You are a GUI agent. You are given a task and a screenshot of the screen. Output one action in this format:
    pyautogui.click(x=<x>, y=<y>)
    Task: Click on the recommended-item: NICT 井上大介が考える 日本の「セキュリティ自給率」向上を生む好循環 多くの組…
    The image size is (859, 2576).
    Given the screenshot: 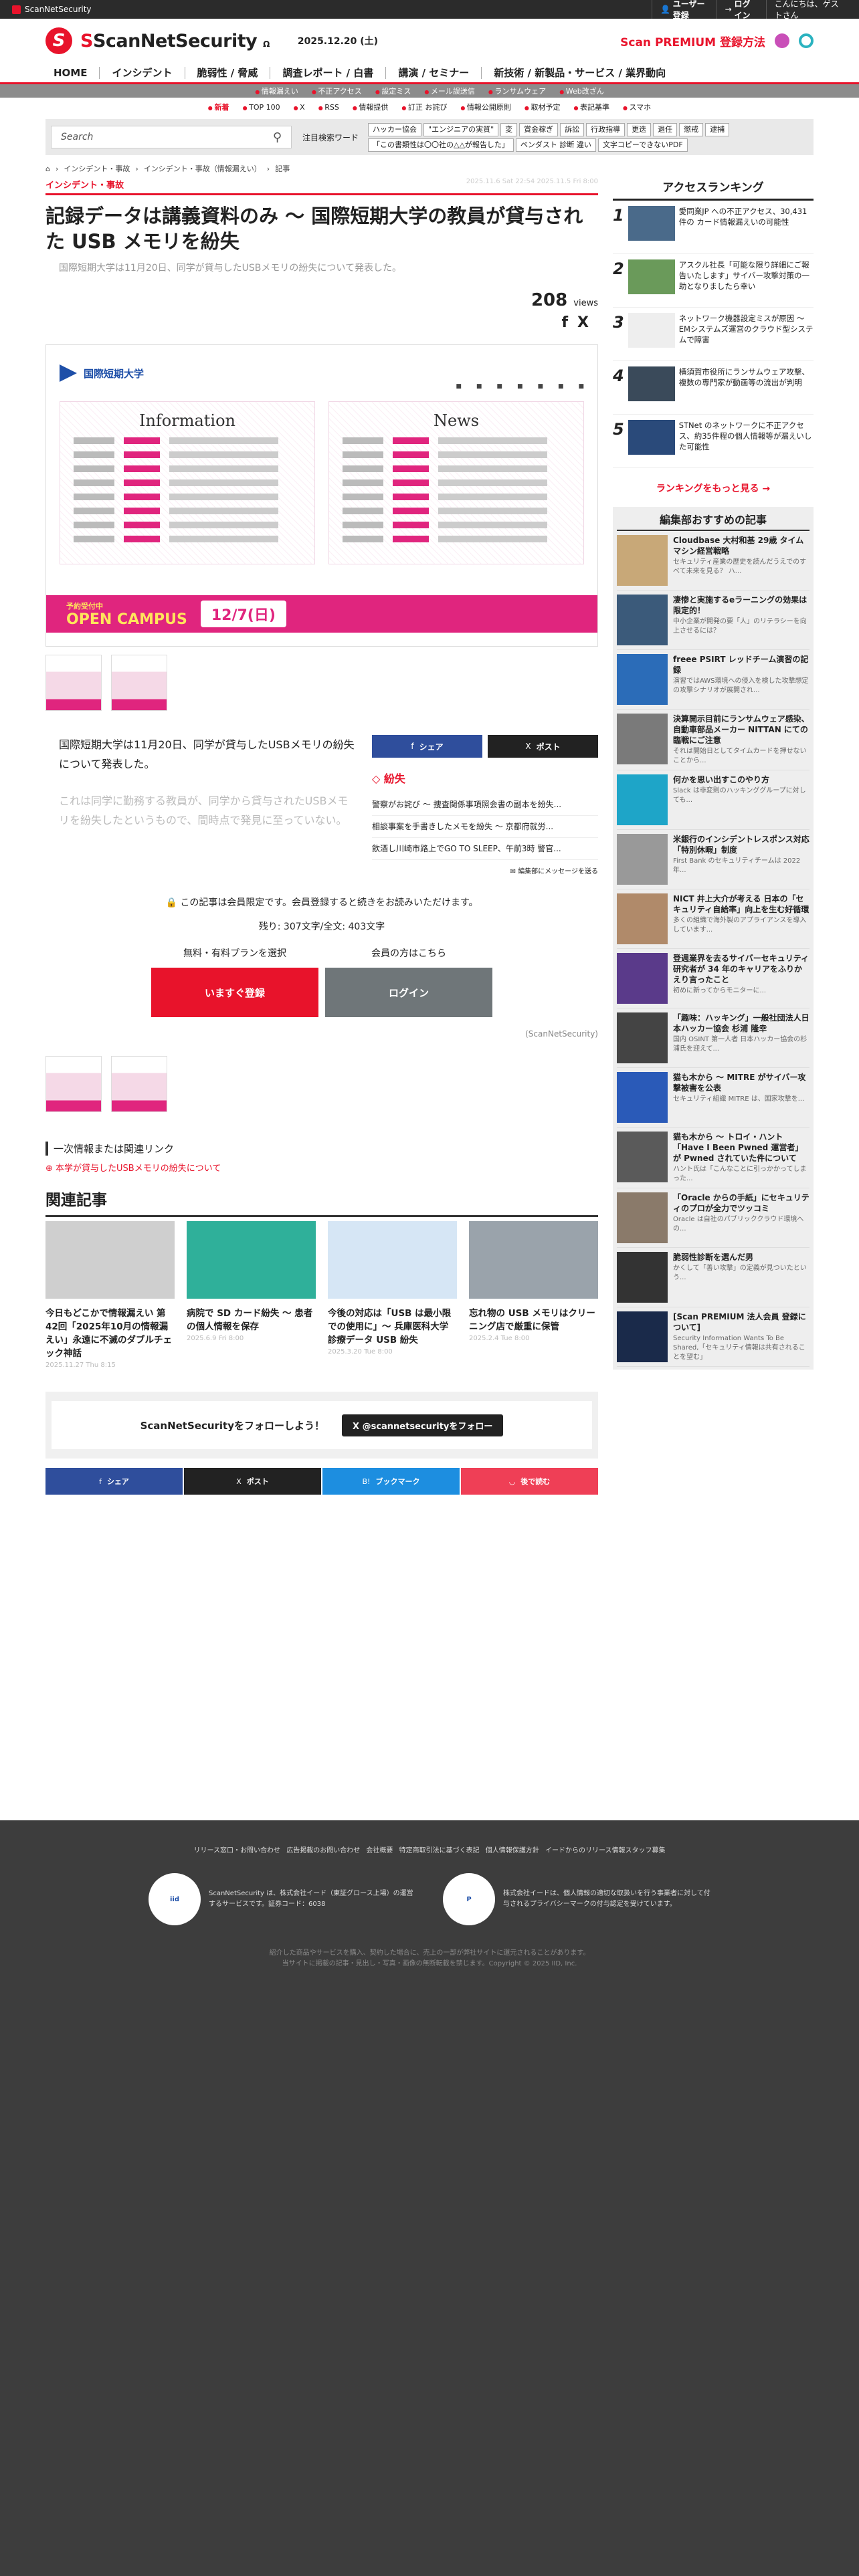 What is the action you would take?
    pyautogui.click(x=713, y=919)
    